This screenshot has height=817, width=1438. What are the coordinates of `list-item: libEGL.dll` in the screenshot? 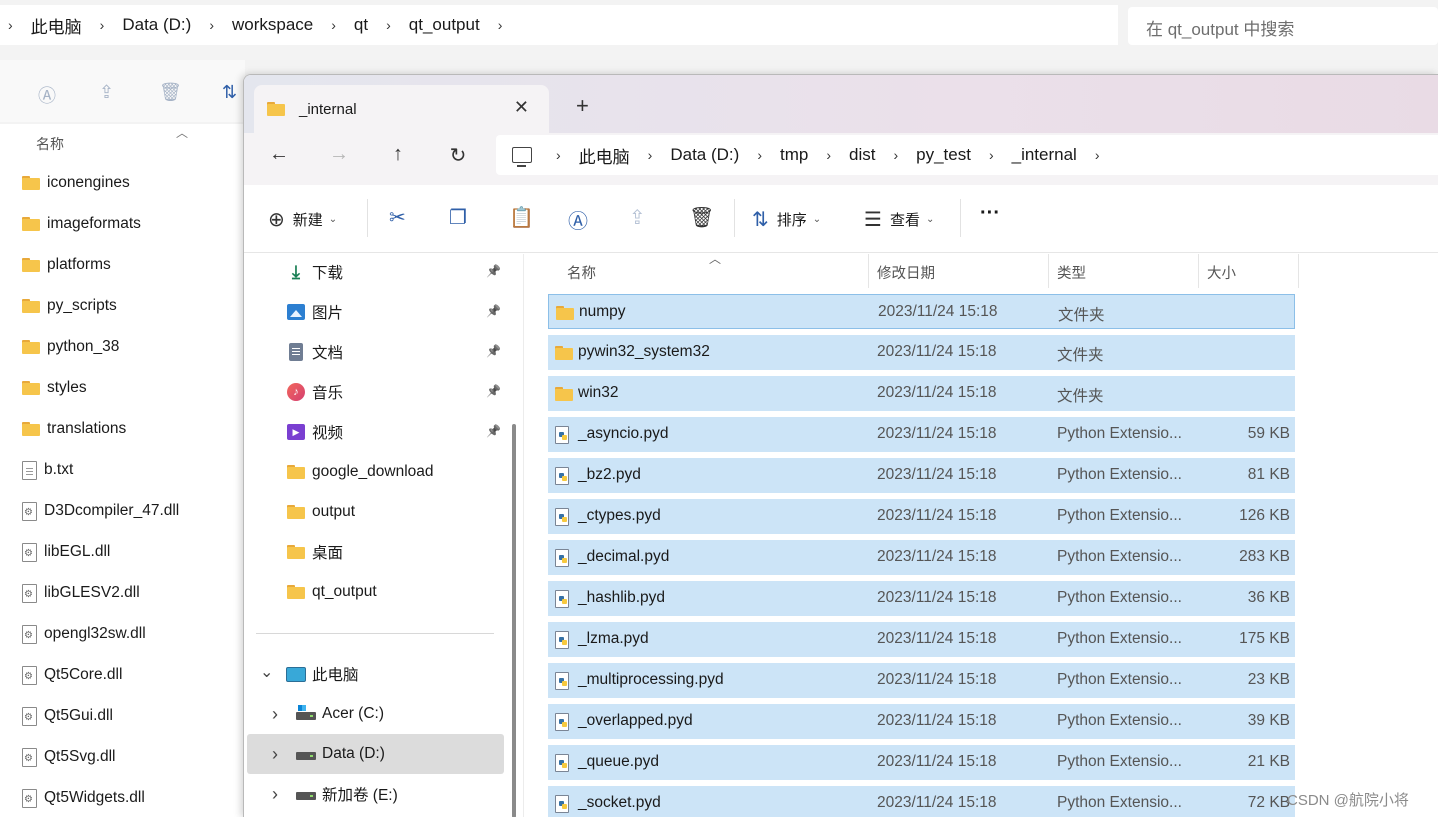 It's located at (66, 552).